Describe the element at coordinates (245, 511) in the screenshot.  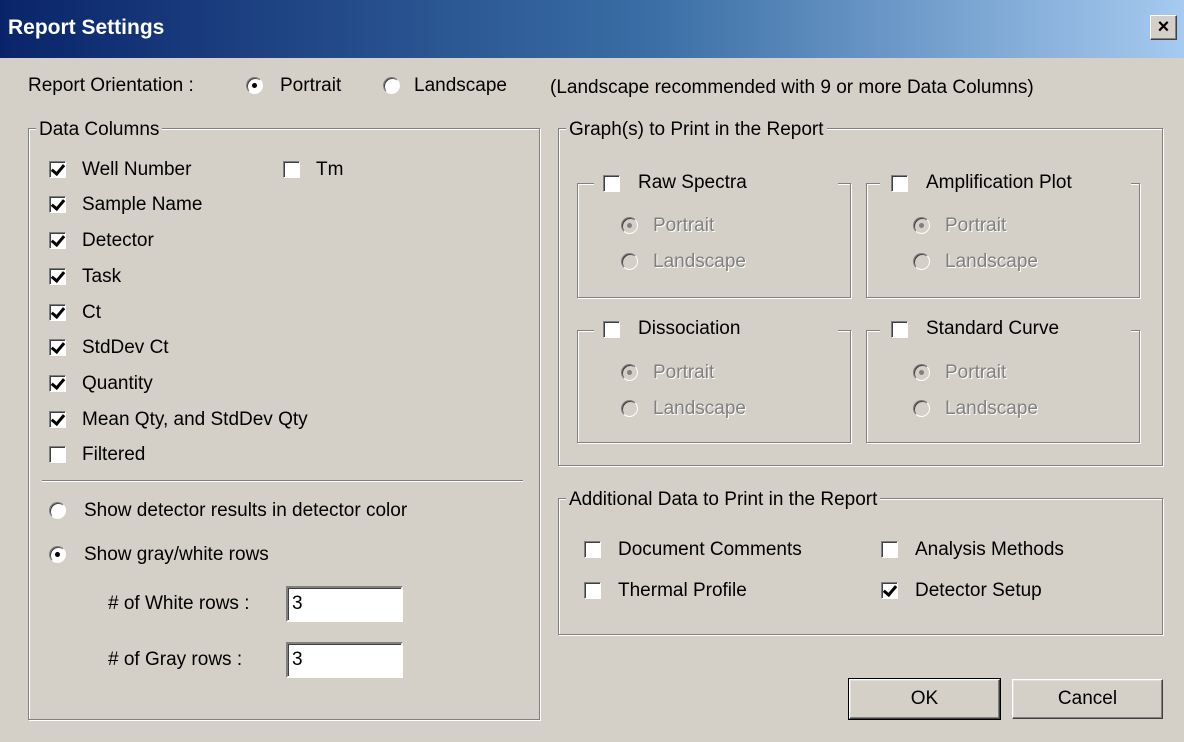
I see `detector-color-label: Show detector results in detector color` at that location.